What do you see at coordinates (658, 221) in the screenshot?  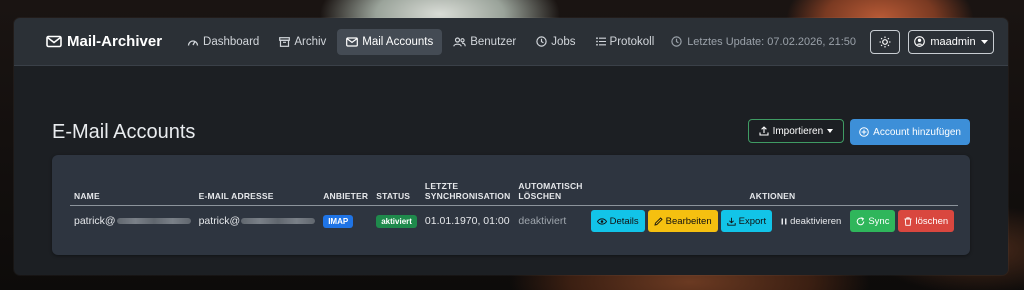 I see `pencil-icon` at bounding box center [658, 221].